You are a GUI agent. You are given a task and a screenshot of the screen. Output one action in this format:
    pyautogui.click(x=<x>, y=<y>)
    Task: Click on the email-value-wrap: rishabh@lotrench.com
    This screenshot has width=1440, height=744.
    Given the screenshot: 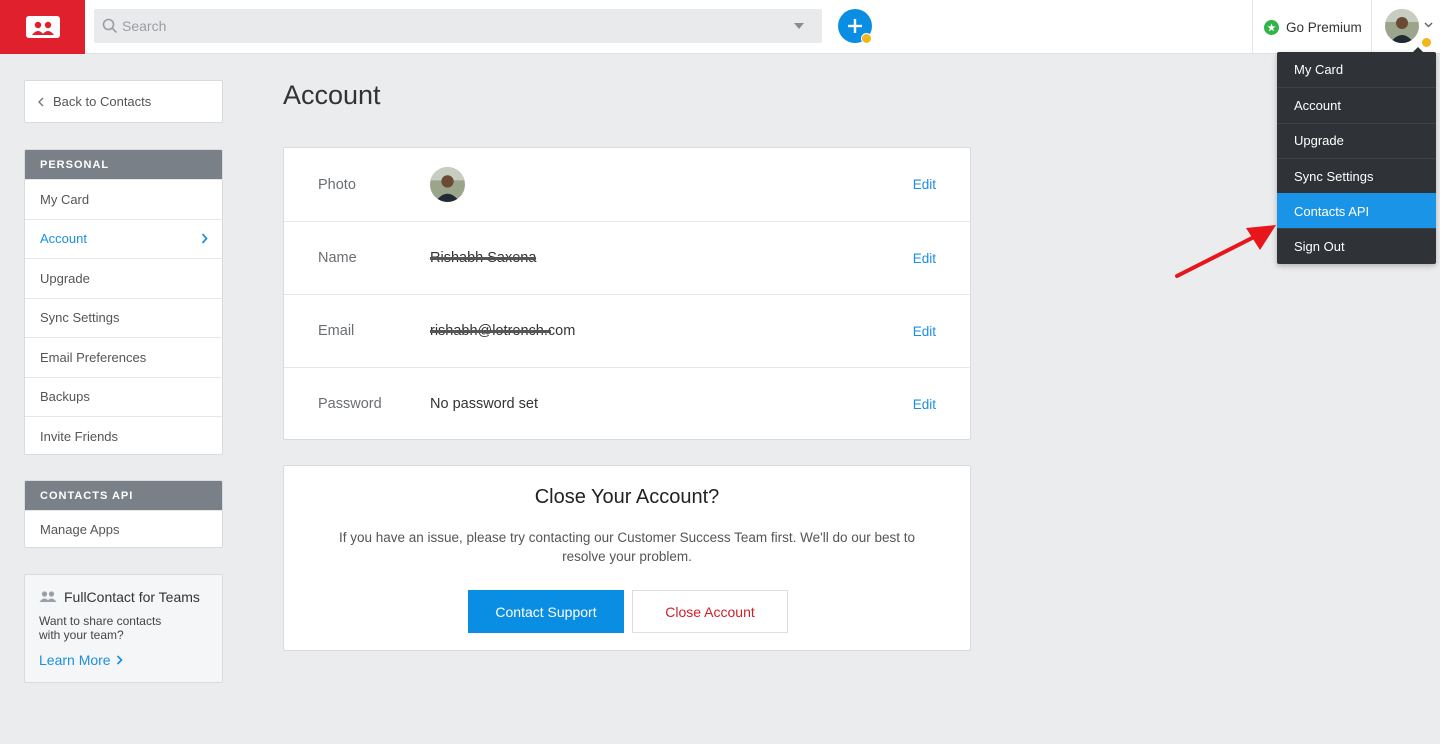 What is the action you would take?
    pyautogui.click(x=502, y=331)
    